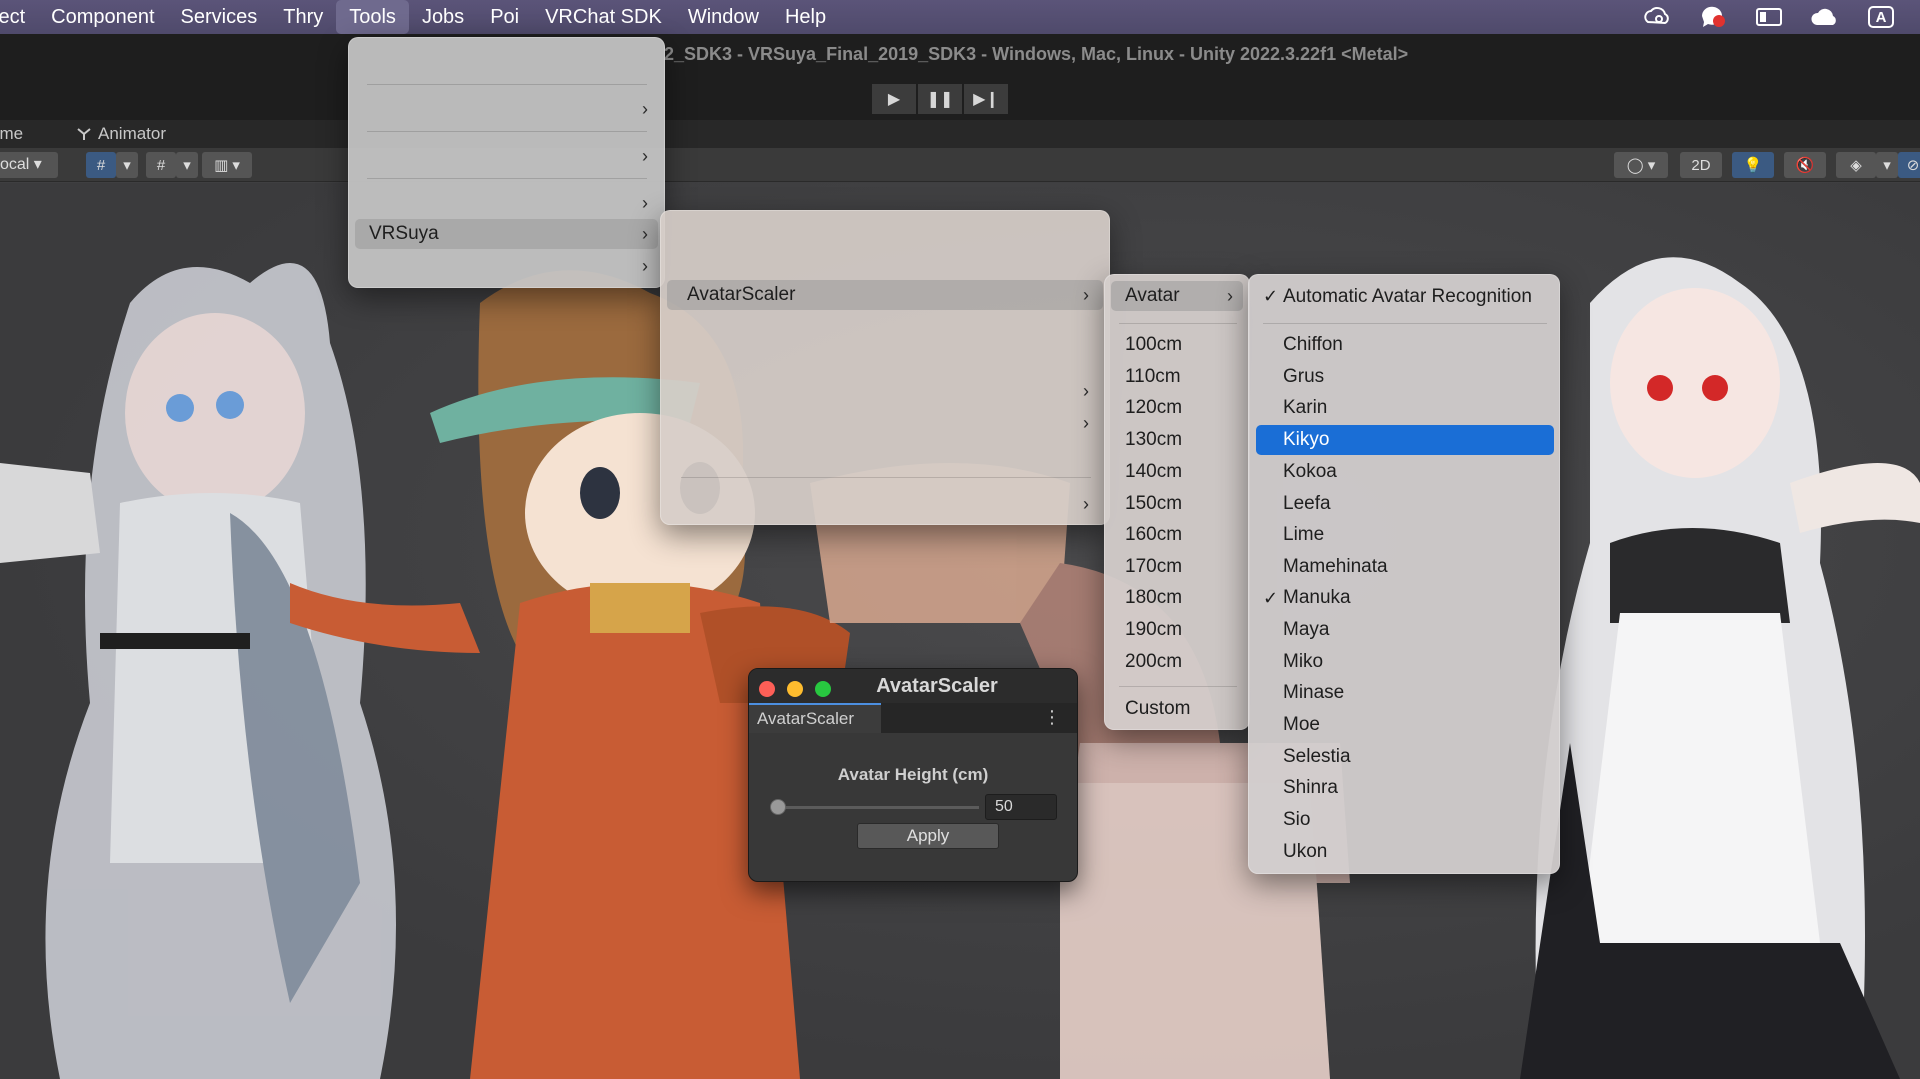 The width and height of the screenshot is (1920, 1079). Describe the element at coordinates (506, 266) in the screenshot. I see `tools-submenu-5: ›` at that location.